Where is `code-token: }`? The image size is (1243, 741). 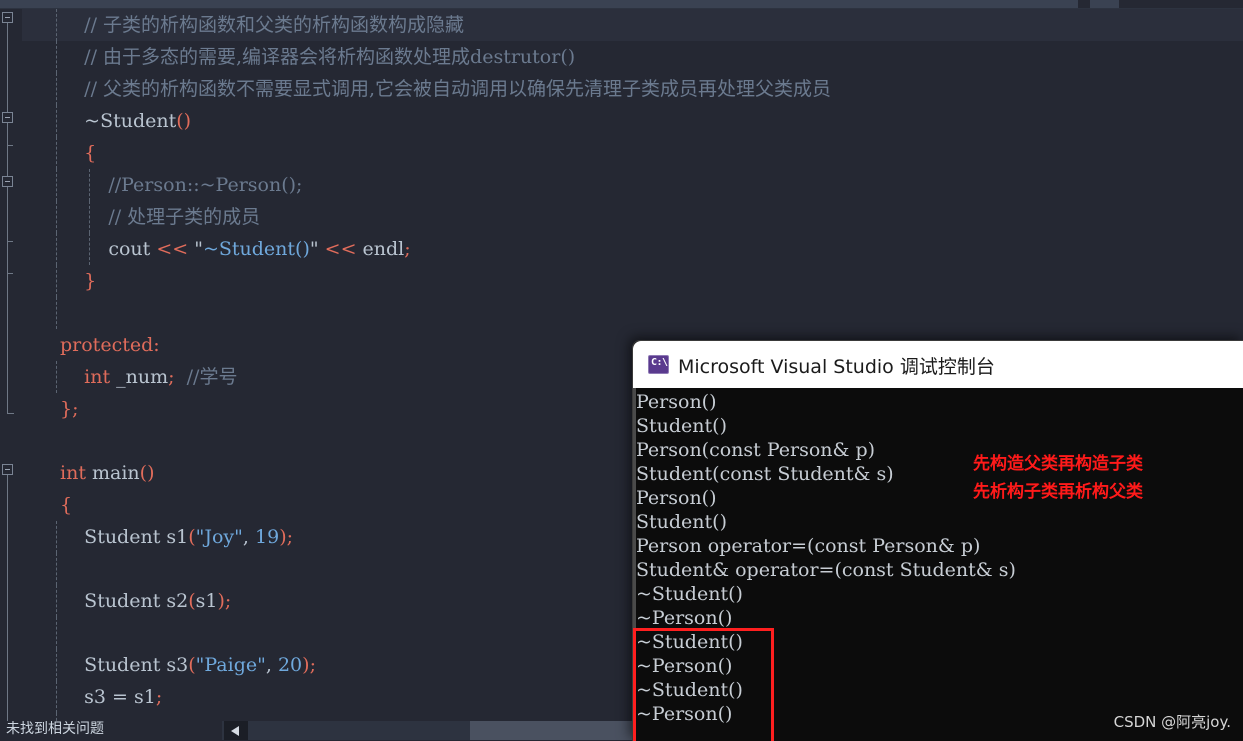 code-token: } is located at coordinates (90, 281).